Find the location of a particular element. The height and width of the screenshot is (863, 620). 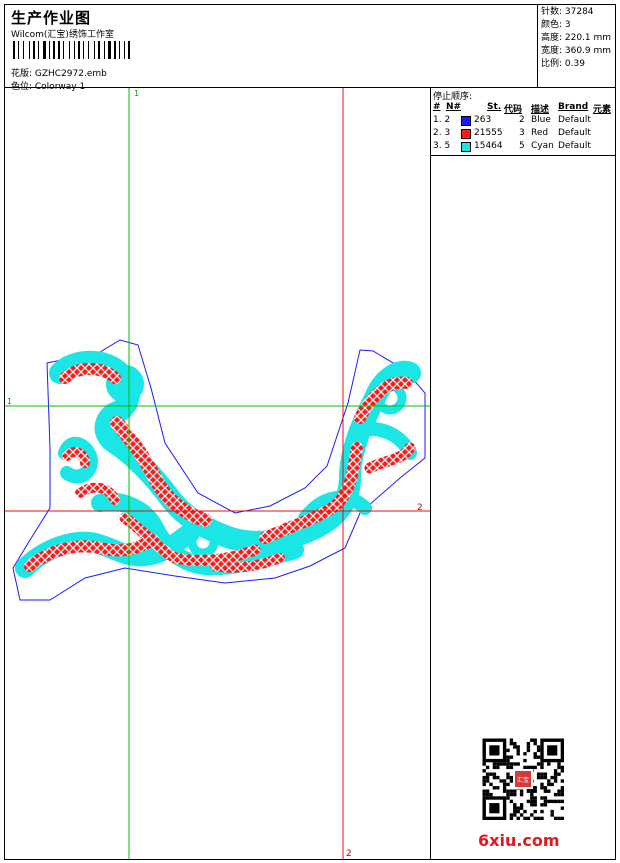

col-header-desc: 描述 is located at coordinates (540, 110).